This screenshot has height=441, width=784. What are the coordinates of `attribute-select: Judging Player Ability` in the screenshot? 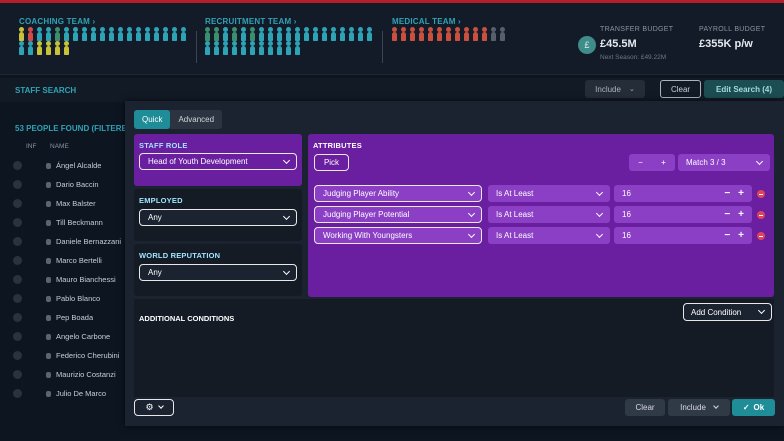 It's located at (398, 193).